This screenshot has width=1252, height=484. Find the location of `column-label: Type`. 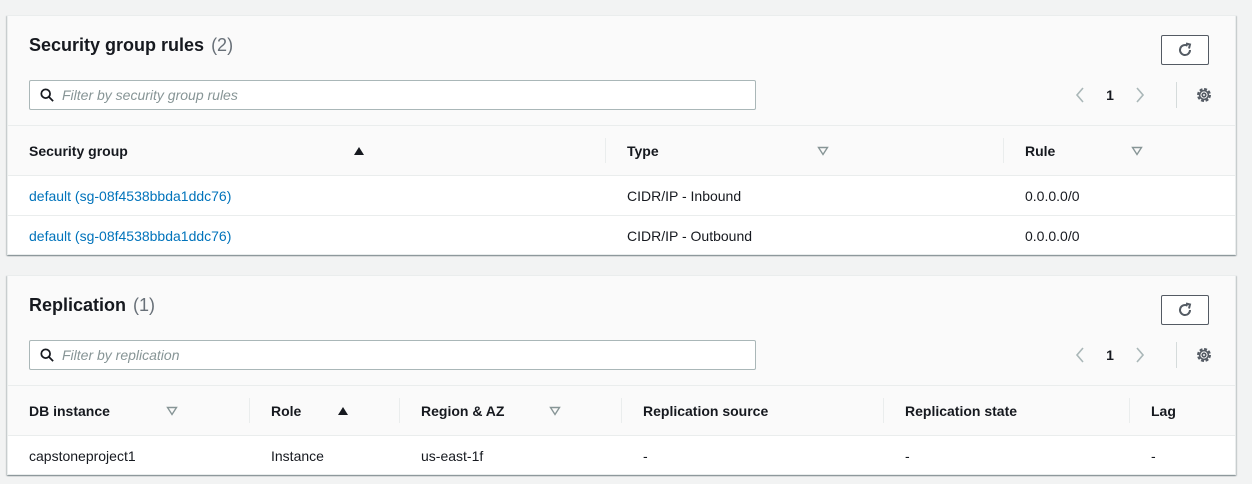

column-label: Type is located at coordinates (643, 150).